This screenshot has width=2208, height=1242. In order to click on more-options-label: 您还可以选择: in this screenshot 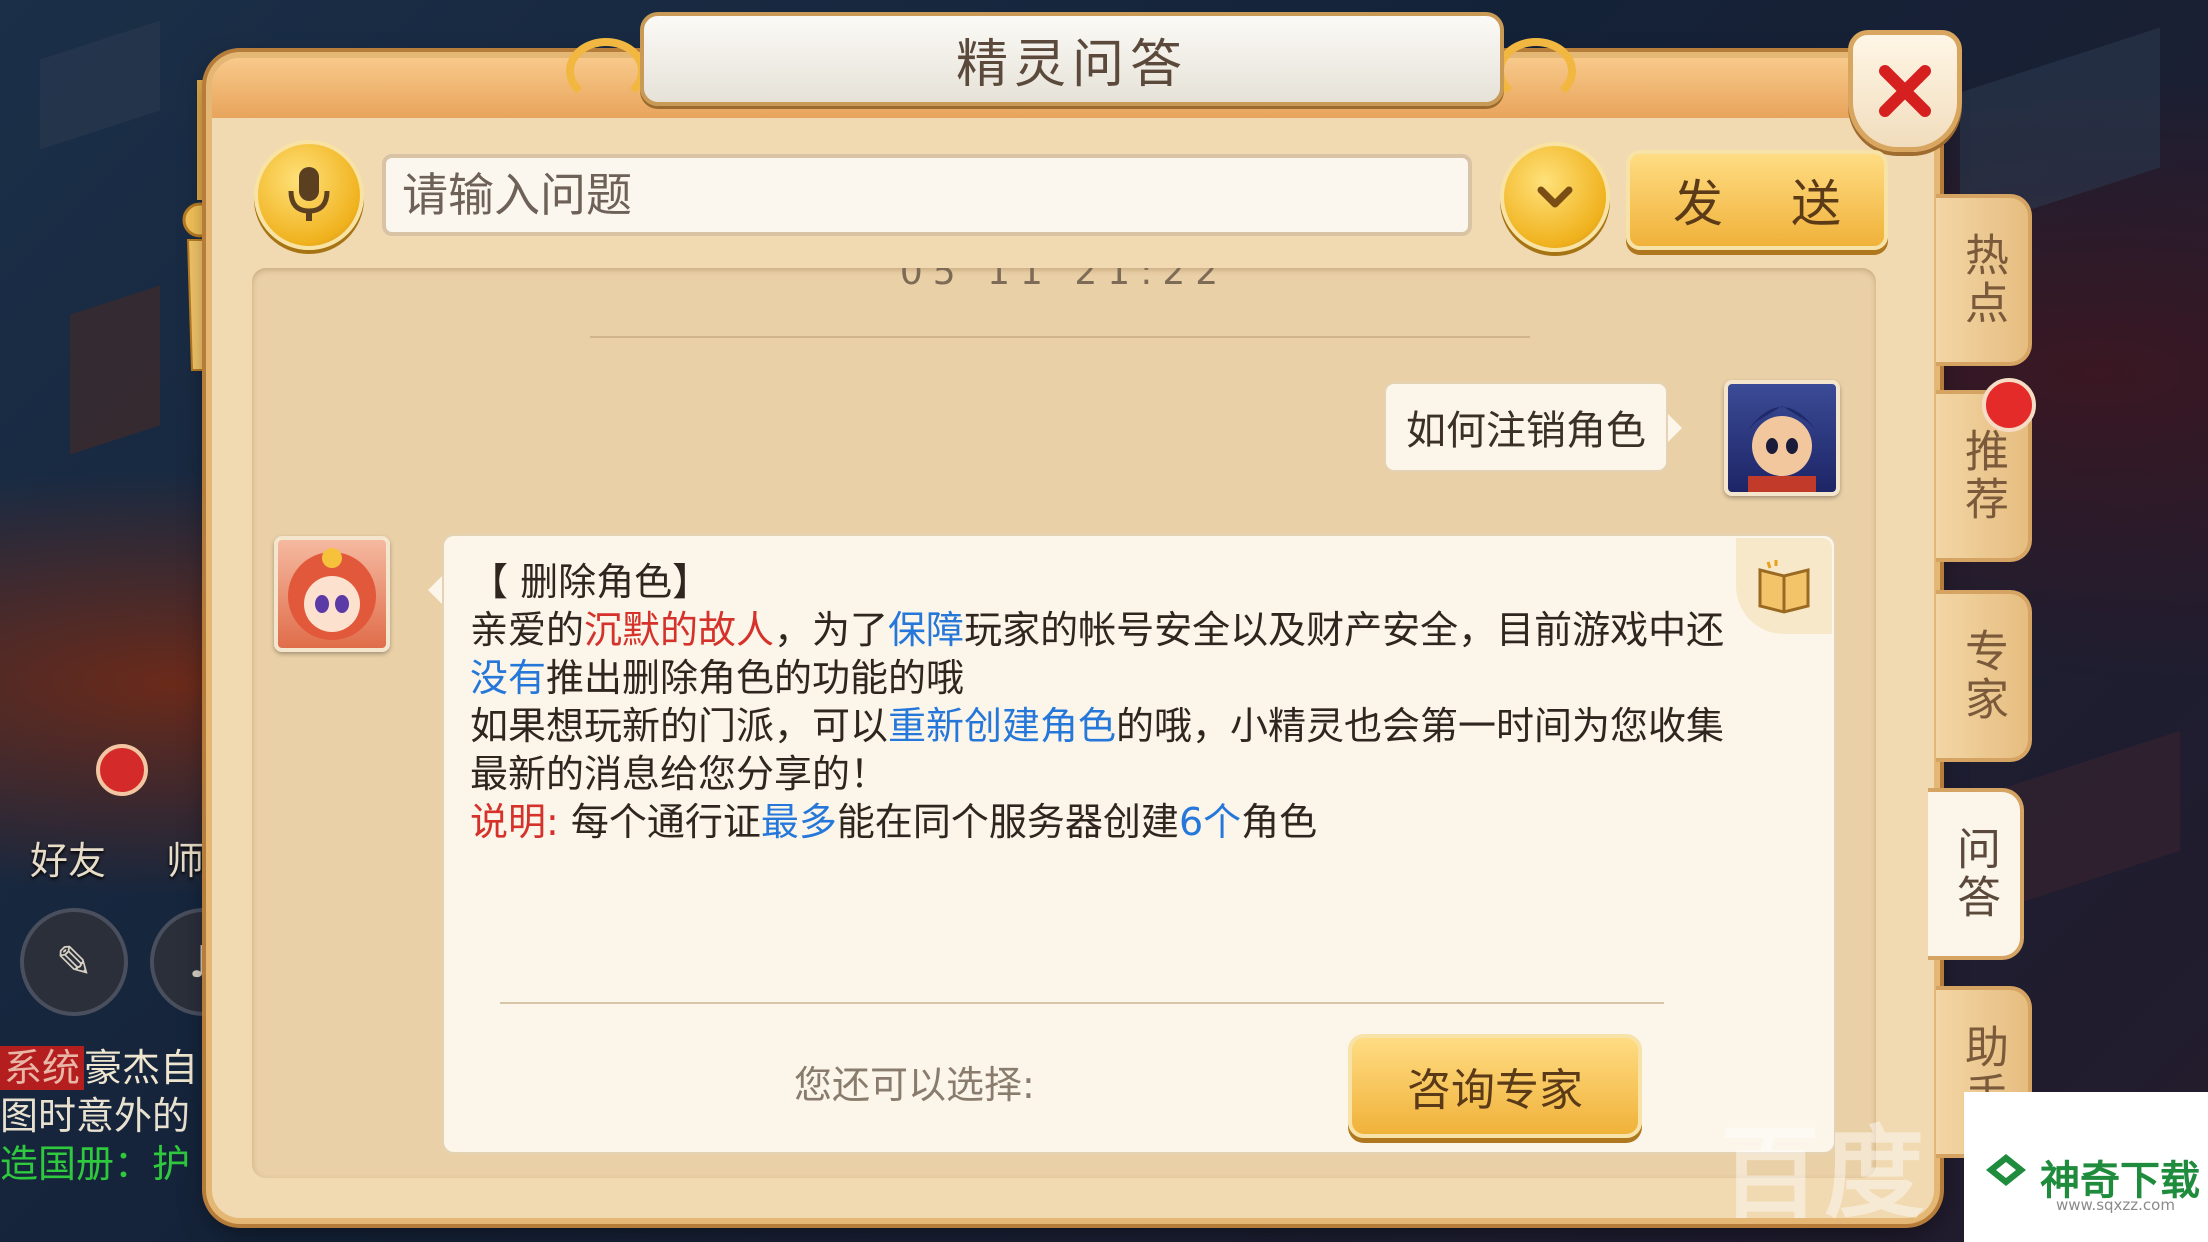, I will do `click(914, 1085)`.